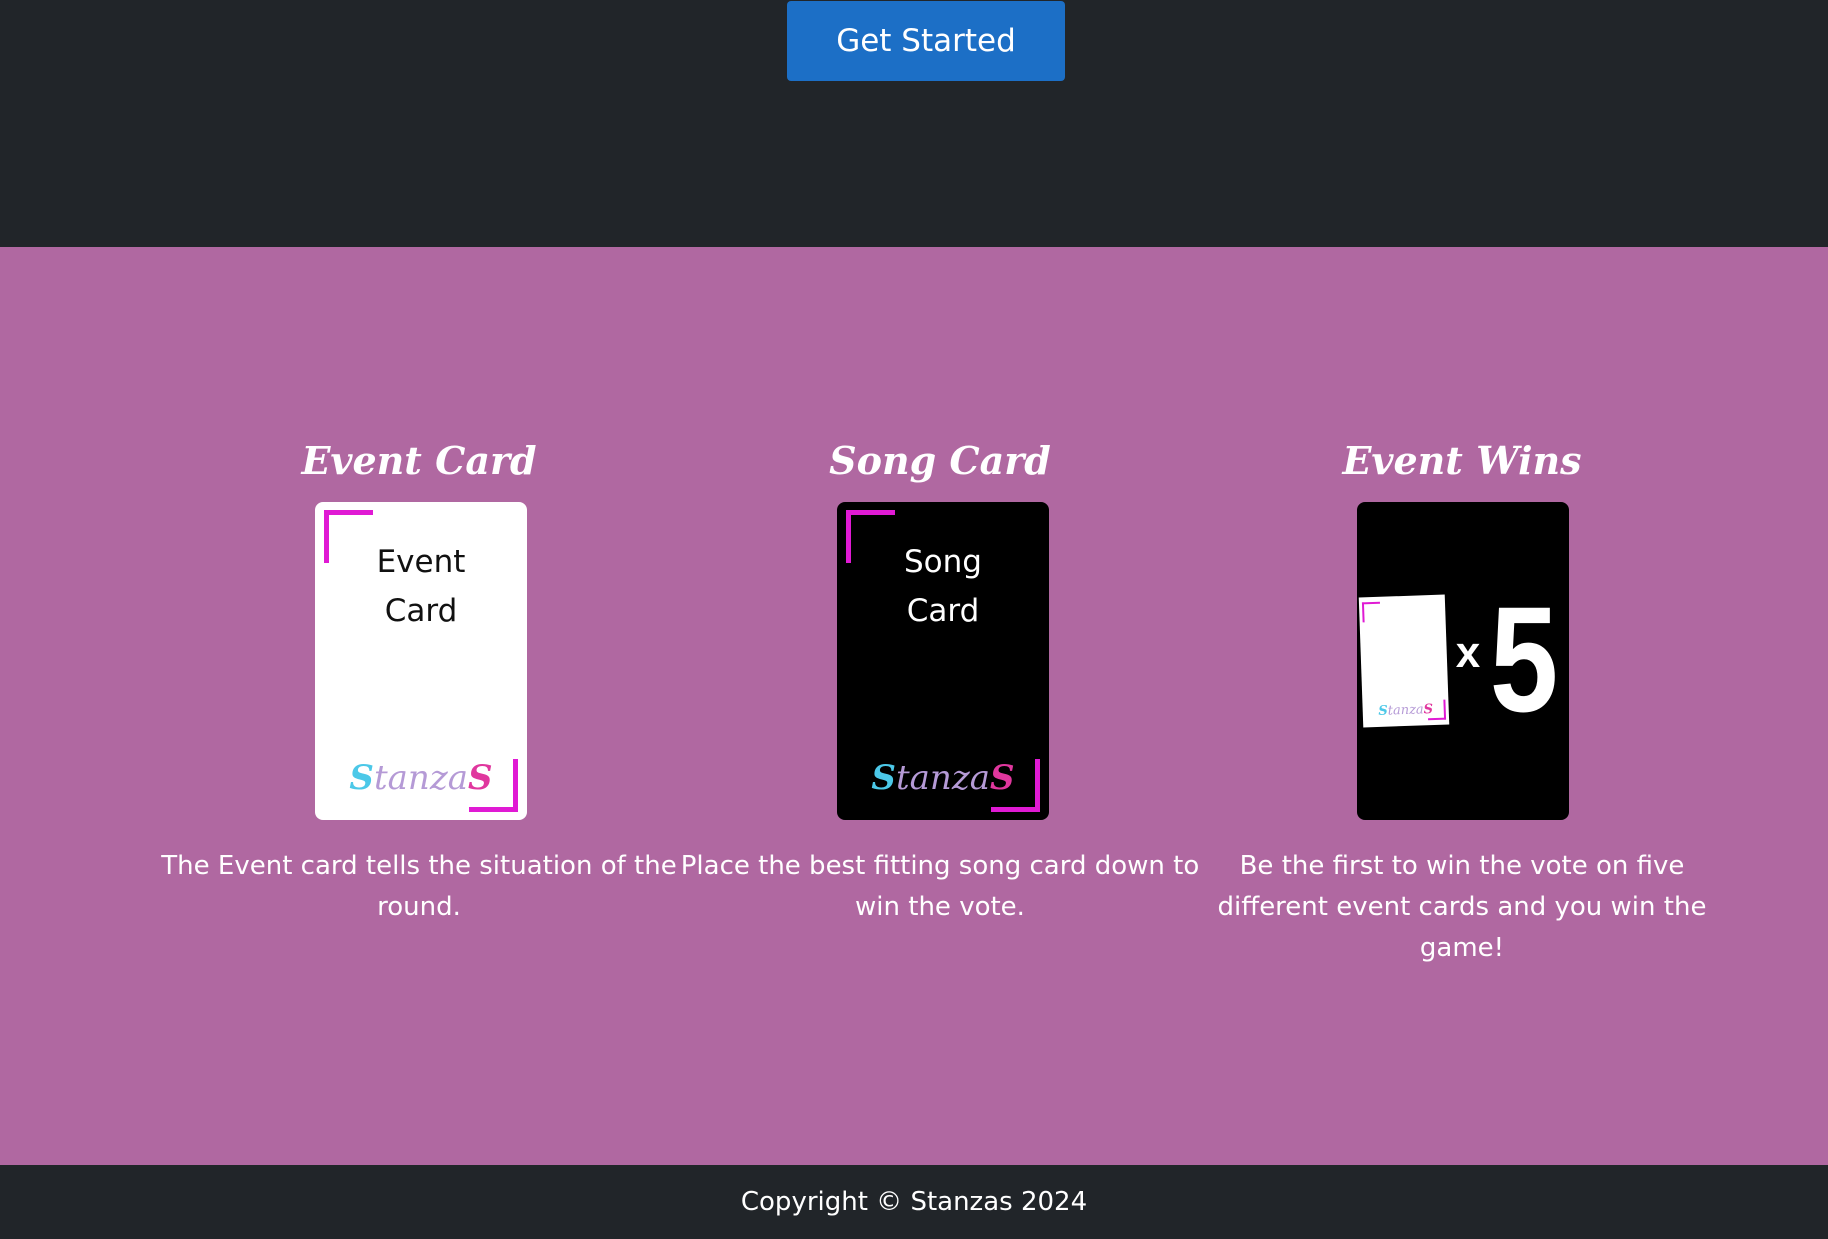  I want to click on event-wins-image: StanzaS x 5, so click(1463, 661).